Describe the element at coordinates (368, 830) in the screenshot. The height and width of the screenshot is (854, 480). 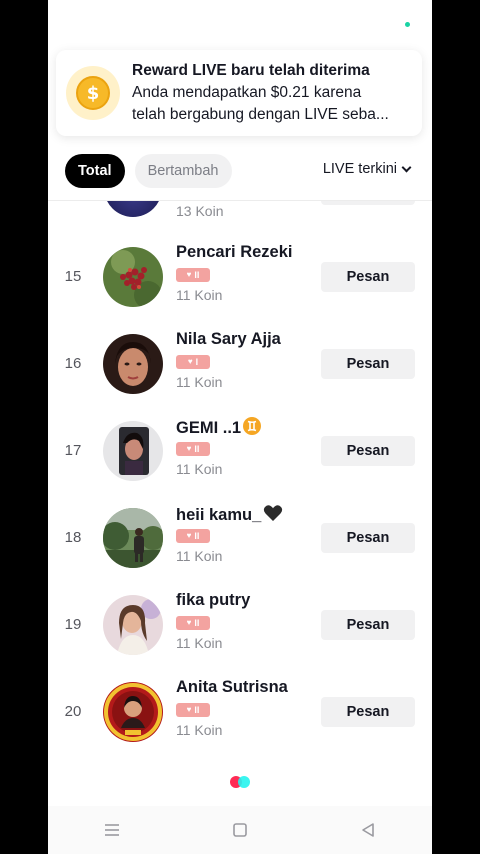
I see `back-triangle-icon` at that location.